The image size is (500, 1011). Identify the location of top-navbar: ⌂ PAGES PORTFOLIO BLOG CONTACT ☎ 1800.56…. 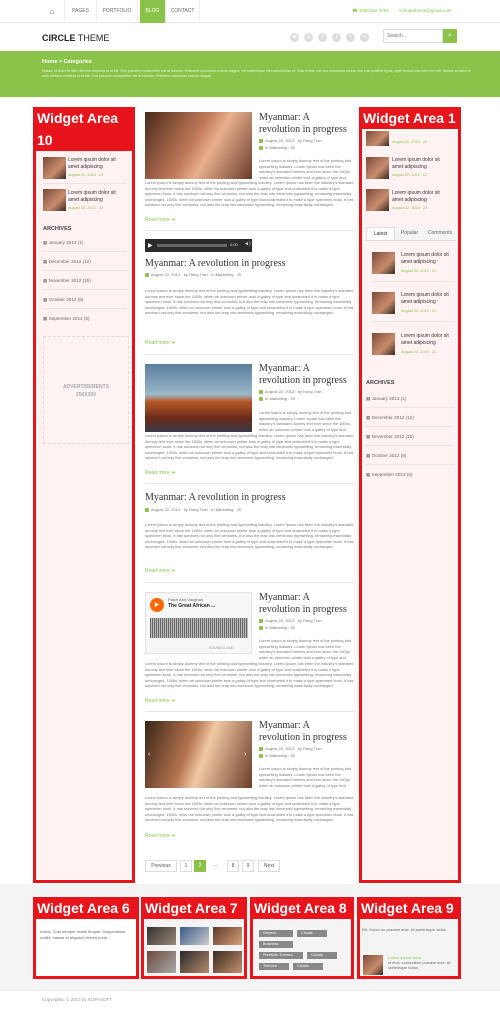
(250, 11).